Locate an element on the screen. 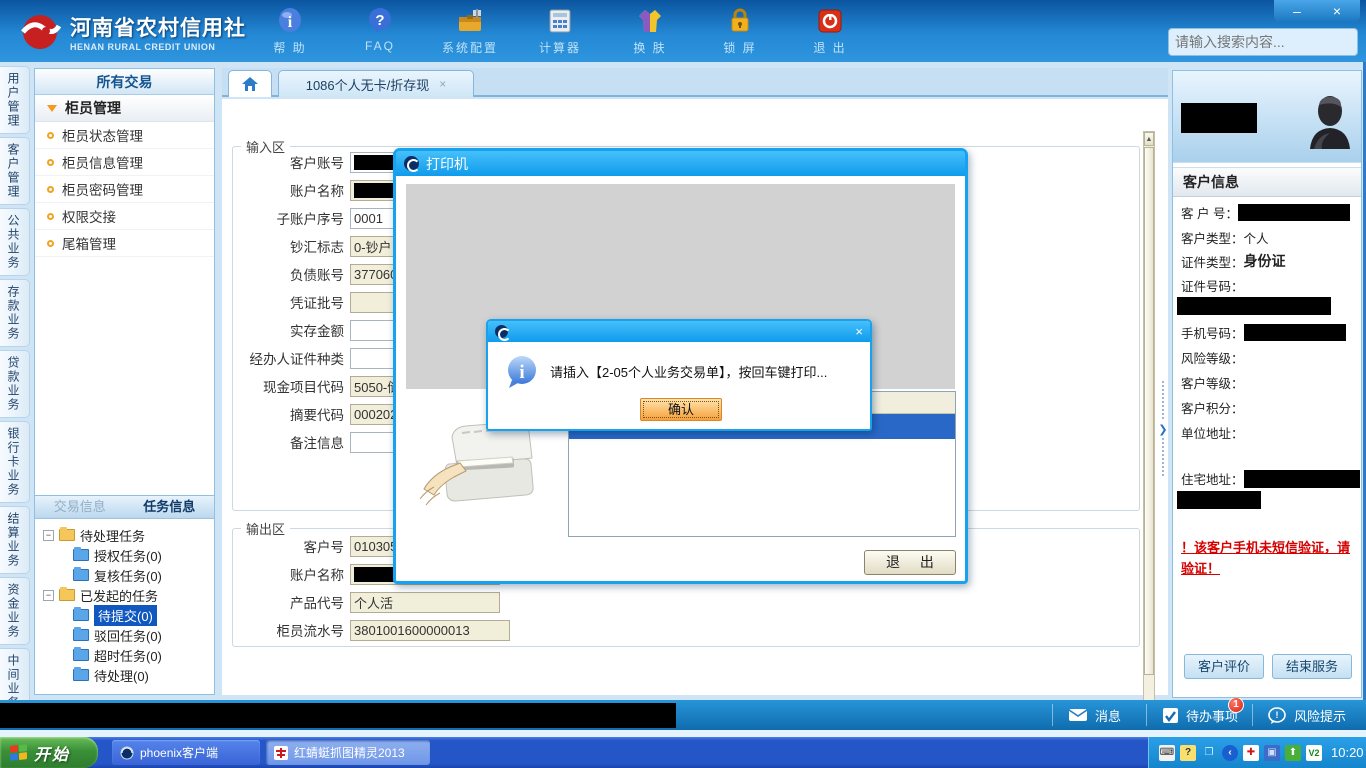 Image resolution: width=1366 pixels, height=768 pixels. sidebar-item-teller-info: 柜员信息管理 is located at coordinates (124, 162).